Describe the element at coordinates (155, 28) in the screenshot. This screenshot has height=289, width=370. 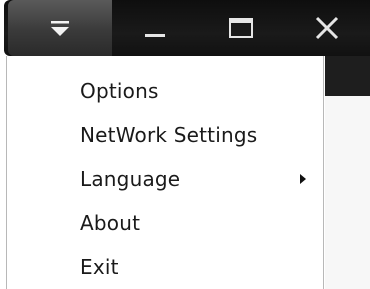
I see `minimize-button` at that location.